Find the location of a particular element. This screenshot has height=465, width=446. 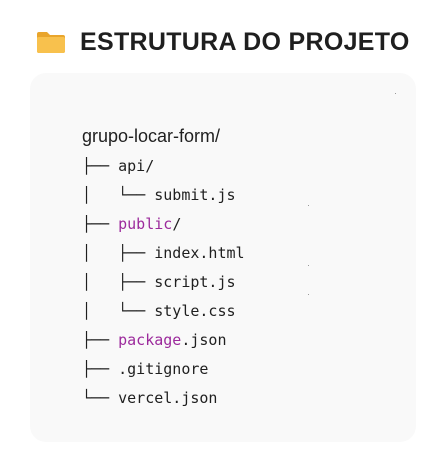

tree-item-label: .json is located at coordinates (204, 340).